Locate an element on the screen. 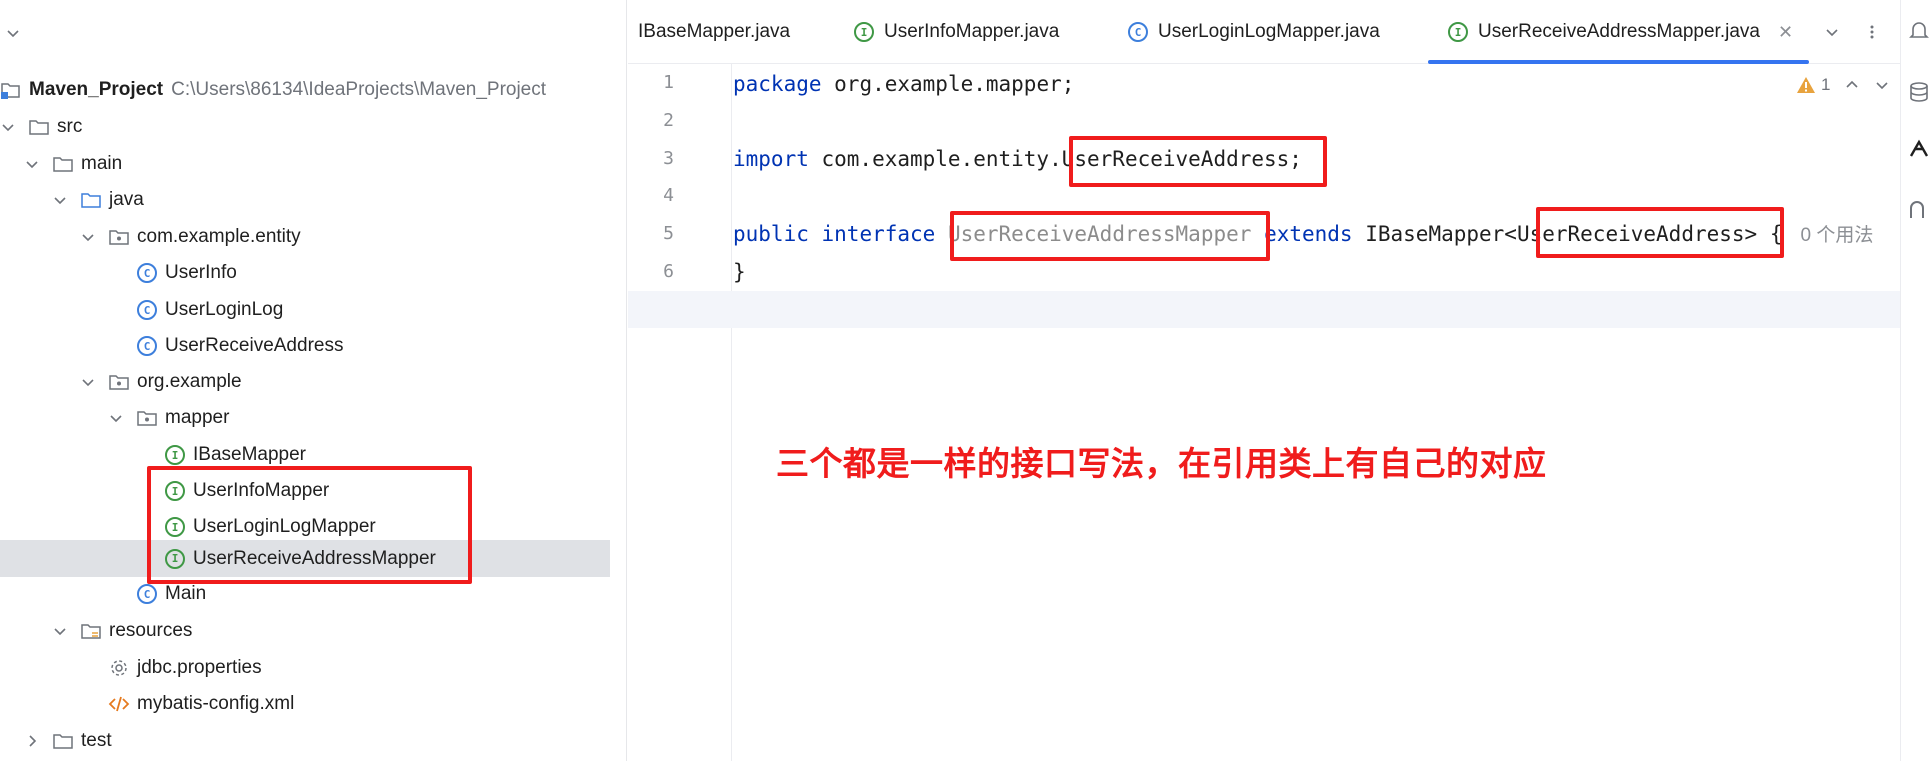 The image size is (1929, 761). editor-gutter: 1 2 3 4 5 6 7 is located at coordinates (680, 412).